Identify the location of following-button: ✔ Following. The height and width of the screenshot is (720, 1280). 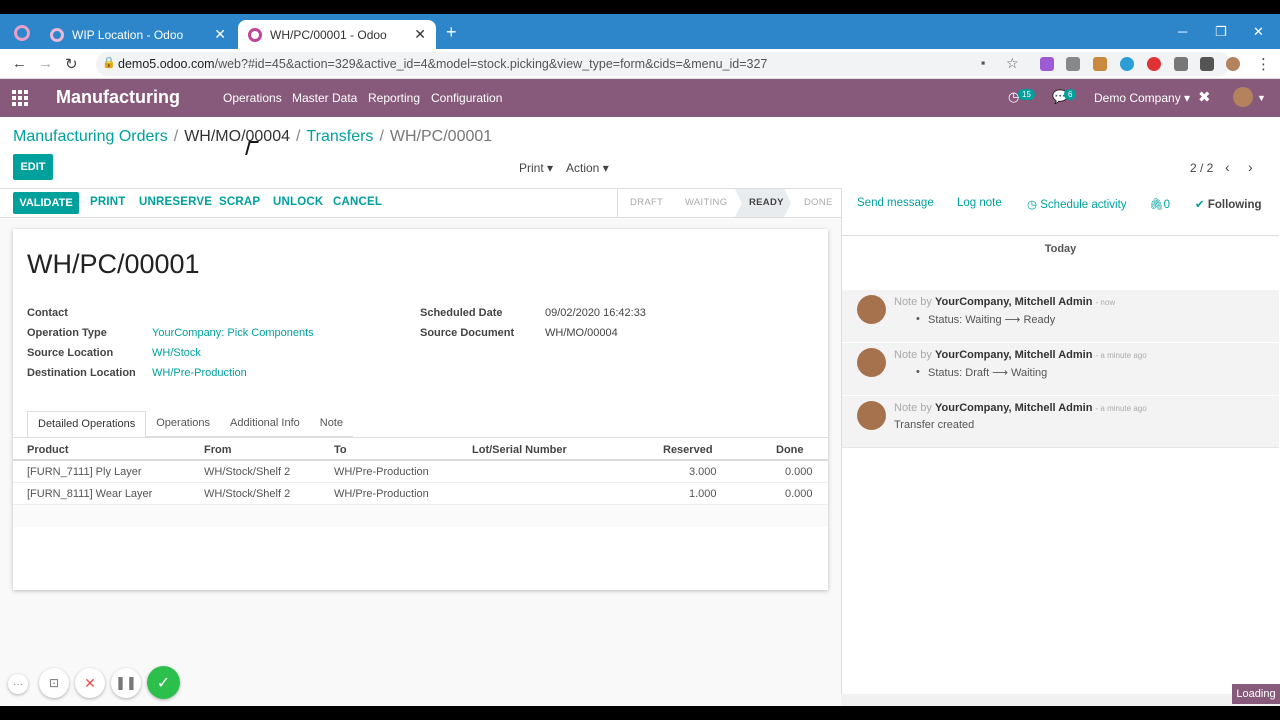
(1228, 204).